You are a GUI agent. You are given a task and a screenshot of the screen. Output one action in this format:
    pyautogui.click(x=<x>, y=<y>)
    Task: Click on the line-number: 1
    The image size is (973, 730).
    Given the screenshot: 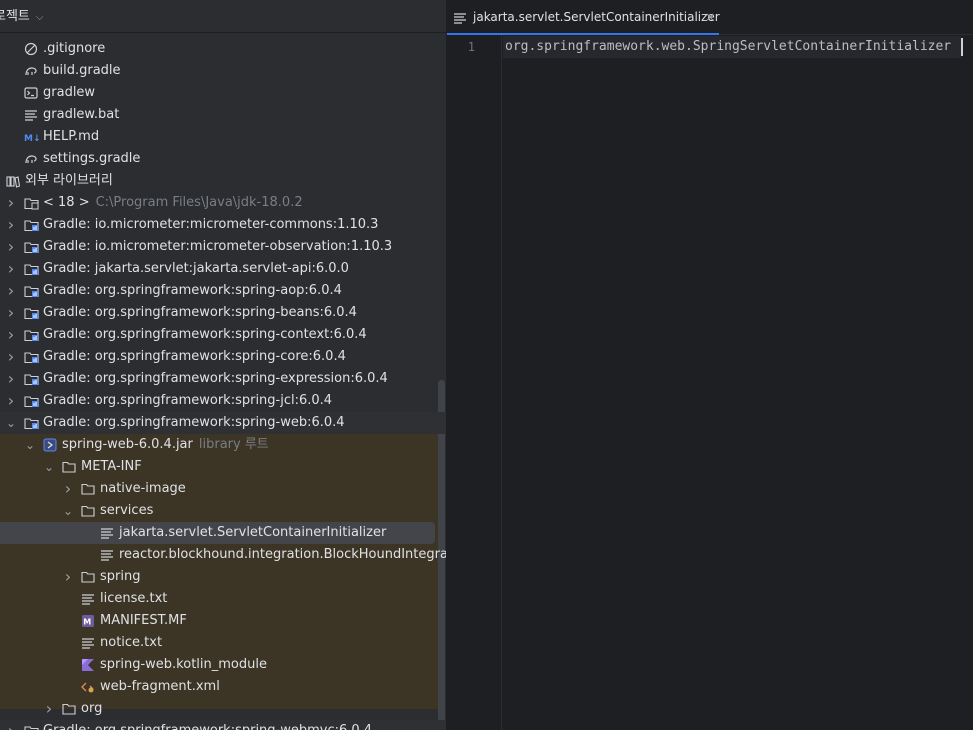 What is the action you would take?
    pyautogui.click(x=471, y=47)
    